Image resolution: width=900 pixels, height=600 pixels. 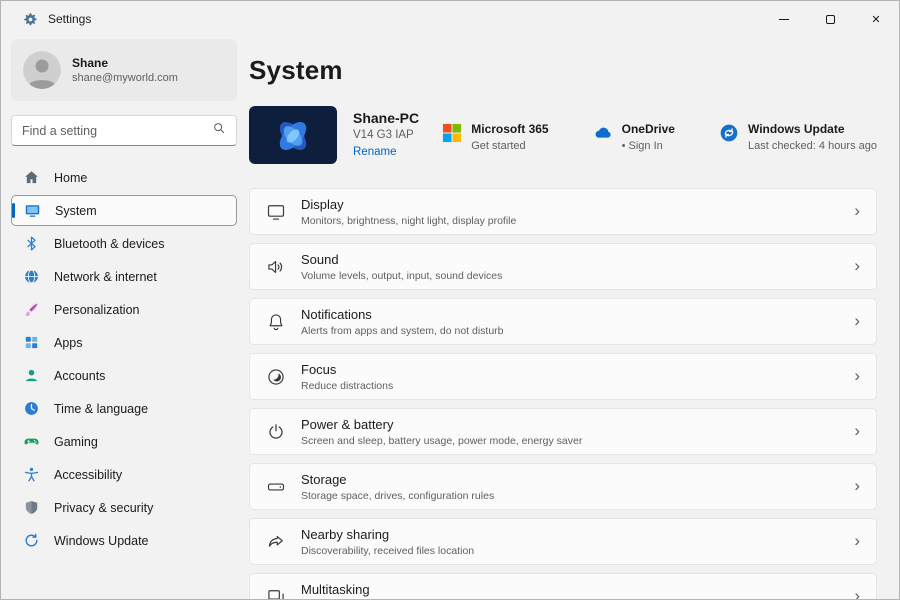 I want to click on sidebar-item-label: Gaming, so click(x=76, y=441).